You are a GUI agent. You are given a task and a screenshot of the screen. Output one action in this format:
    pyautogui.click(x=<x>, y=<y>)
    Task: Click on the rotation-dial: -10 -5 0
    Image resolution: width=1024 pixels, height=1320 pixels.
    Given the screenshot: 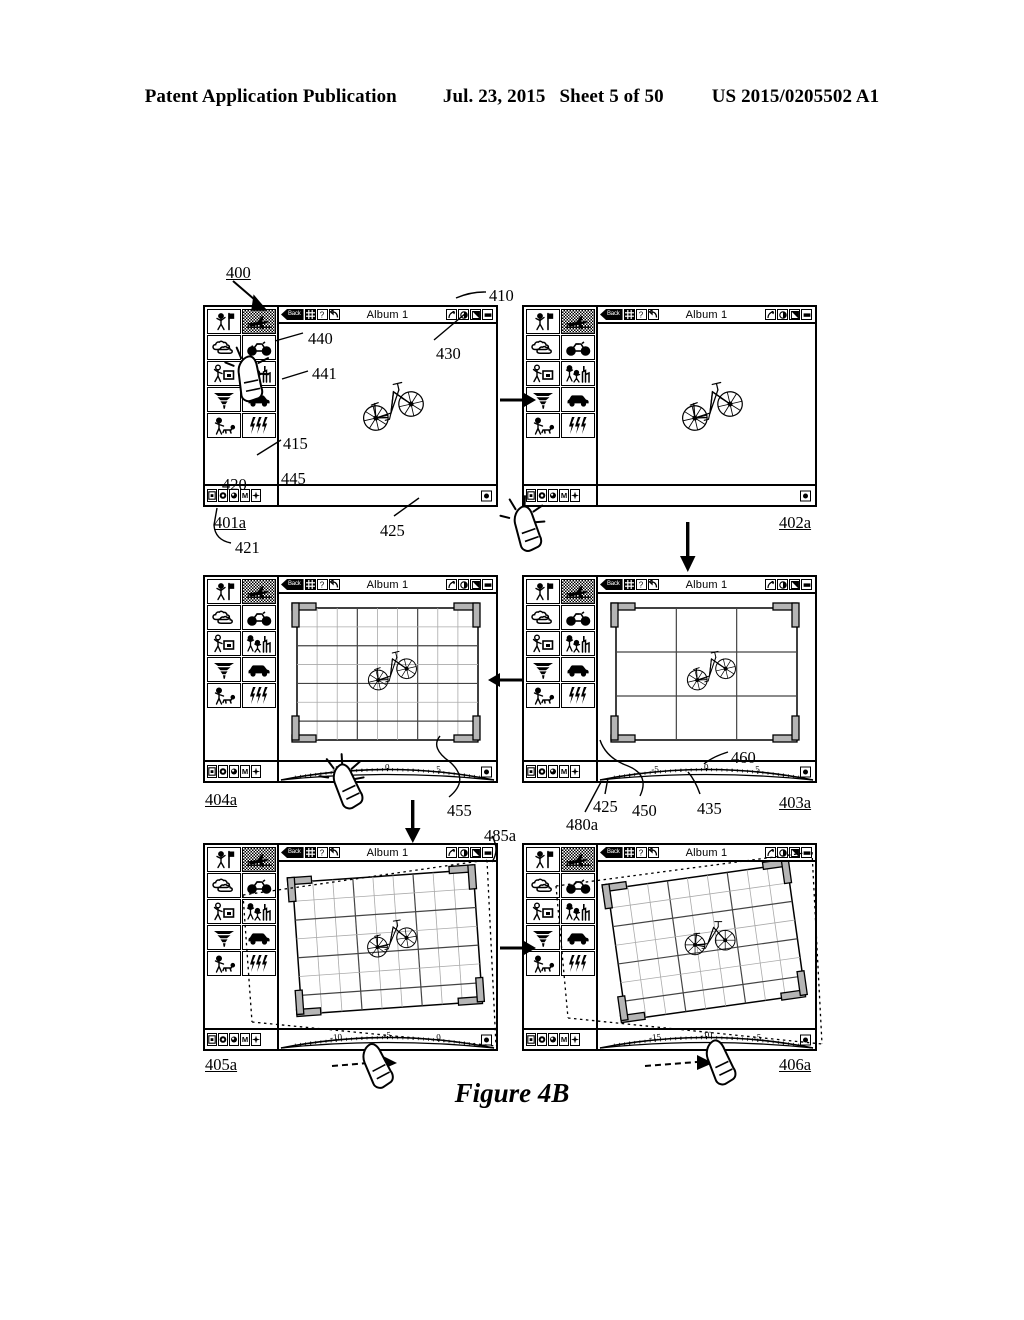 What is the action you would take?
    pyautogui.click(x=387, y=1038)
    